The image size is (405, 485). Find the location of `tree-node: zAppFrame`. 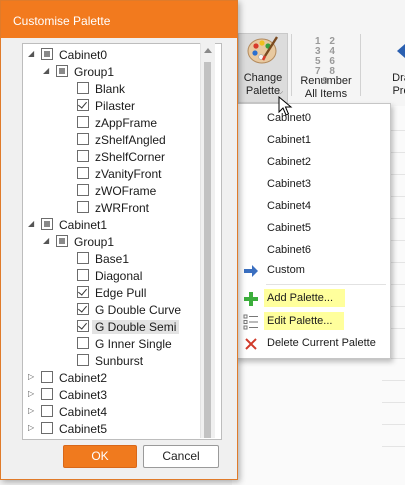

tree-node: zAppFrame is located at coordinates (122, 123).